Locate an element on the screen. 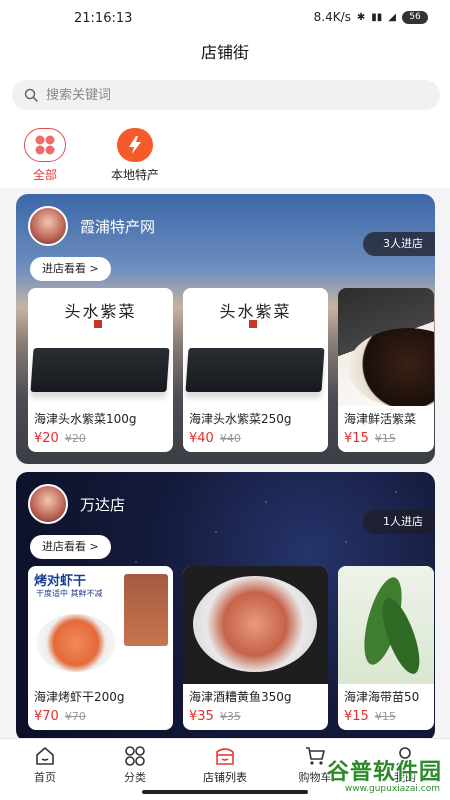  price-current: ¥35 is located at coordinates (201, 716).